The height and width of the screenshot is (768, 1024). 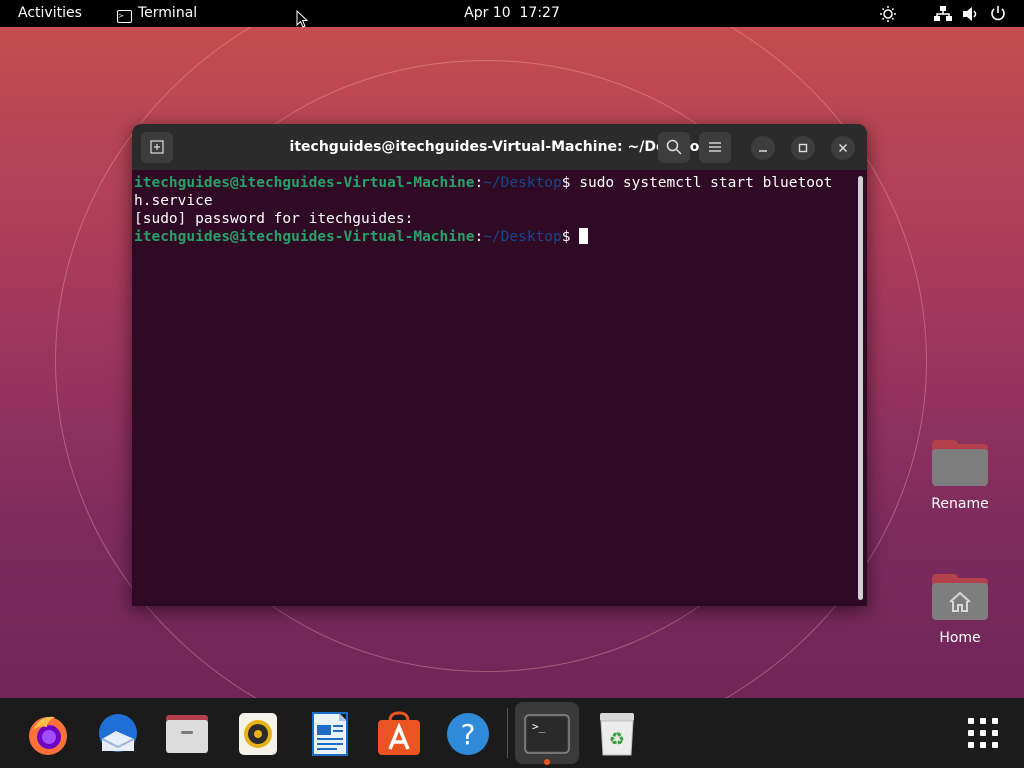 I want to click on desktop-folder-home: Home, so click(x=960, y=610).